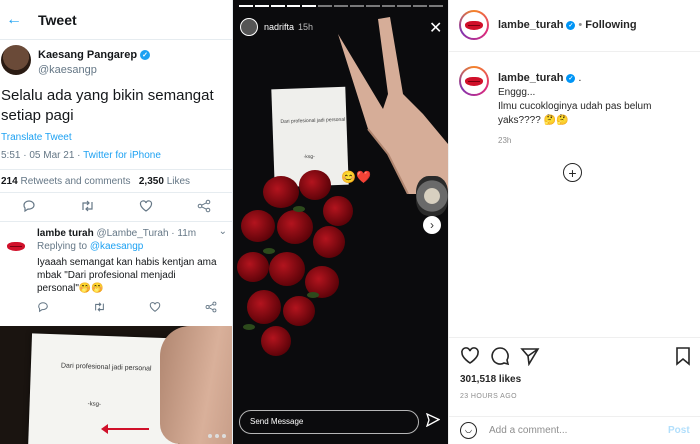 Image resolution: width=700 pixels, height=444 pixels. I want to click on post-username: lambe_turah, so click(530, 25).